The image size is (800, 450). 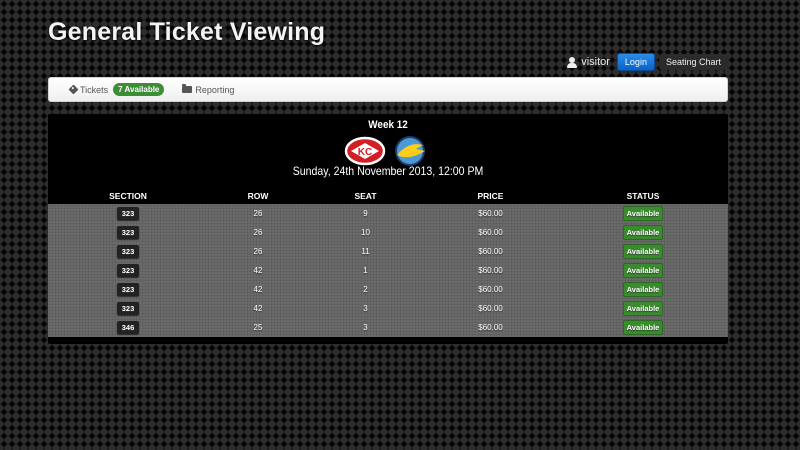 What do you see at coordinates (388, 232) in the screenshot?
I see `table-row: 323 26 10 $60.00 Available` at bounding box center [388, 232].